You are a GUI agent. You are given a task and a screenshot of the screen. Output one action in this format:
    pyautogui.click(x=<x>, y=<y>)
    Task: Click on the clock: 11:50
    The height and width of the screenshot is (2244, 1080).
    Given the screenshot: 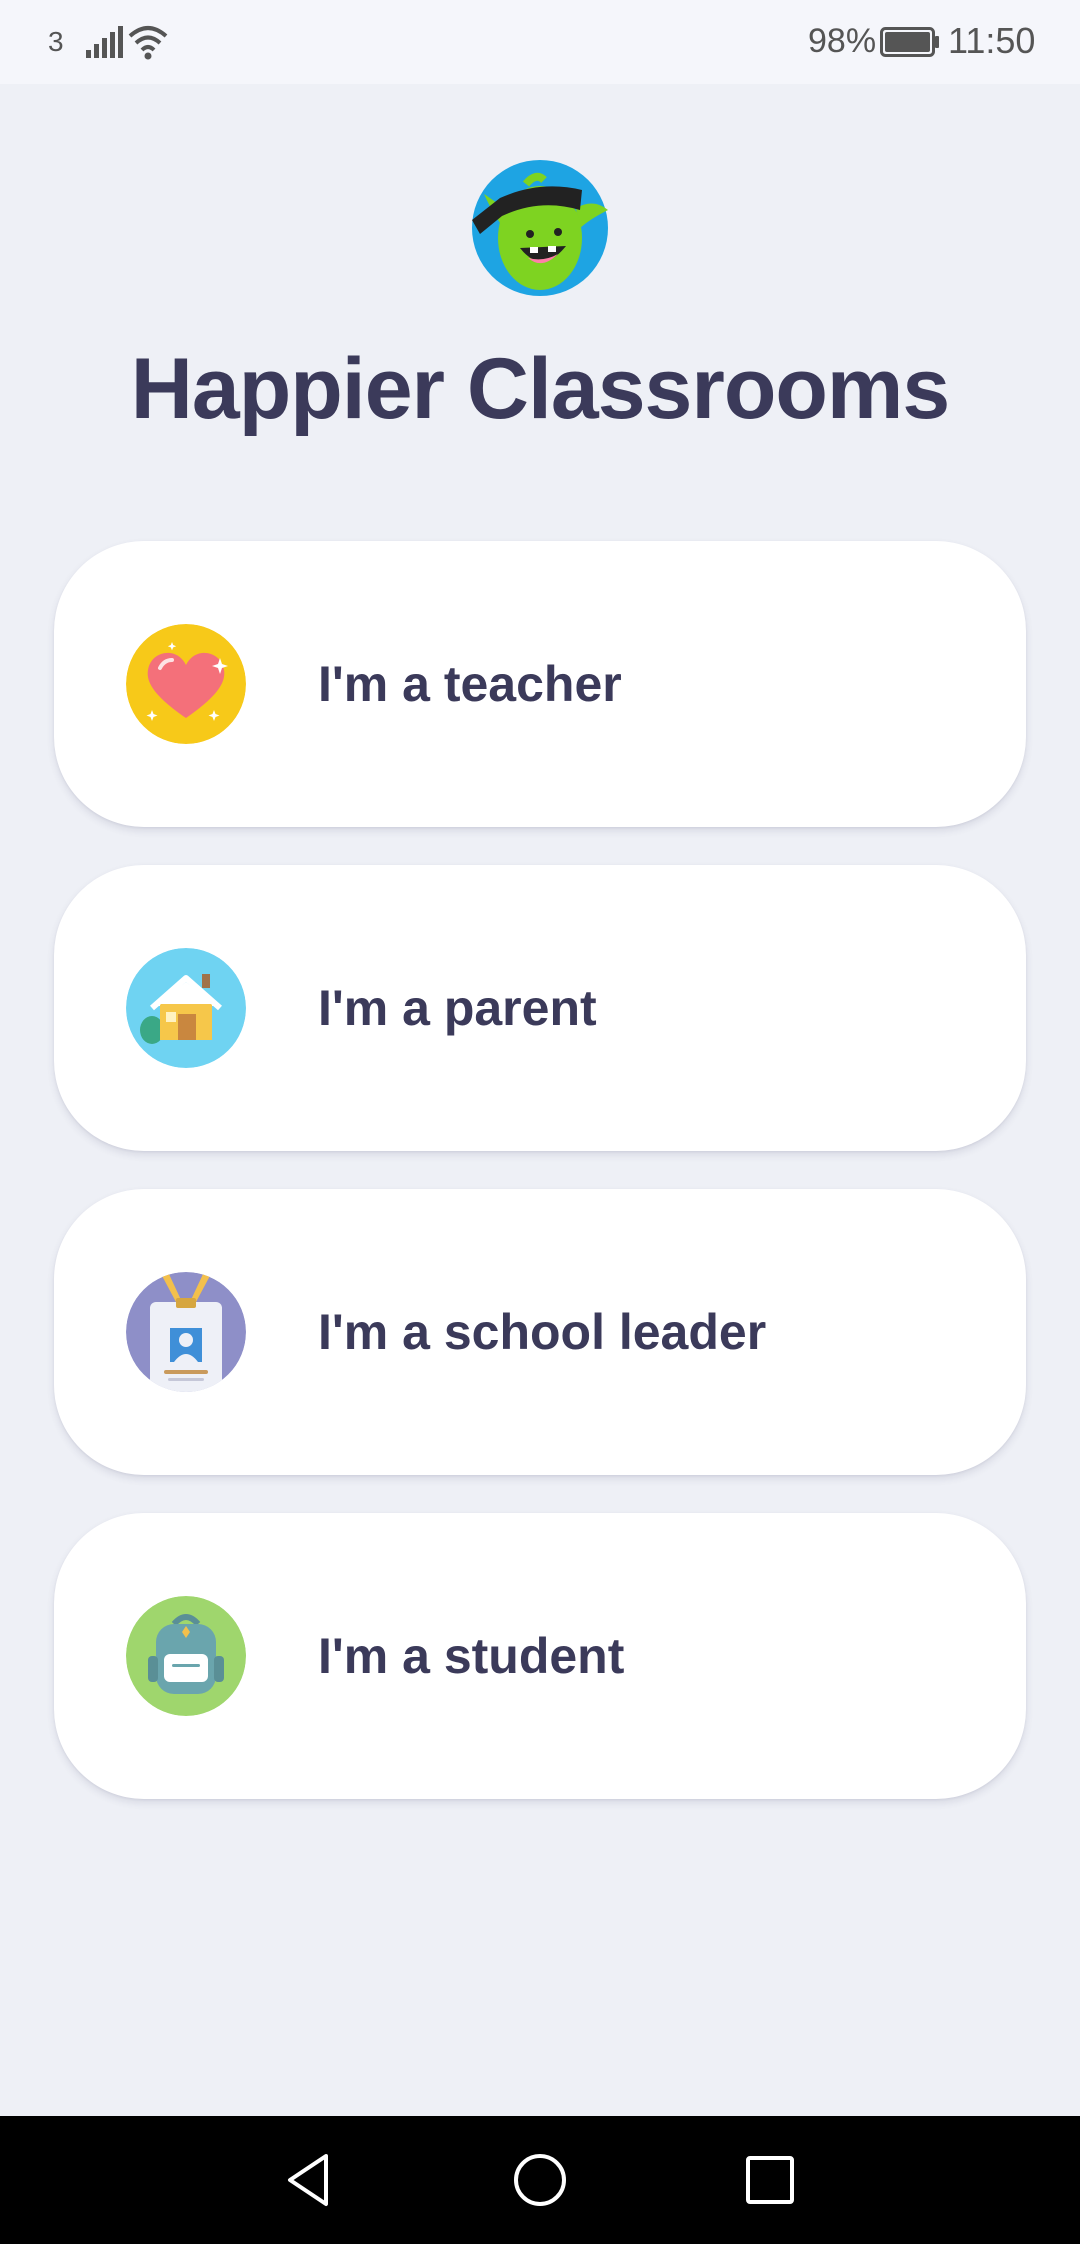 What is the action you would take?
    pyautogui.click(x=992, y=40)
    